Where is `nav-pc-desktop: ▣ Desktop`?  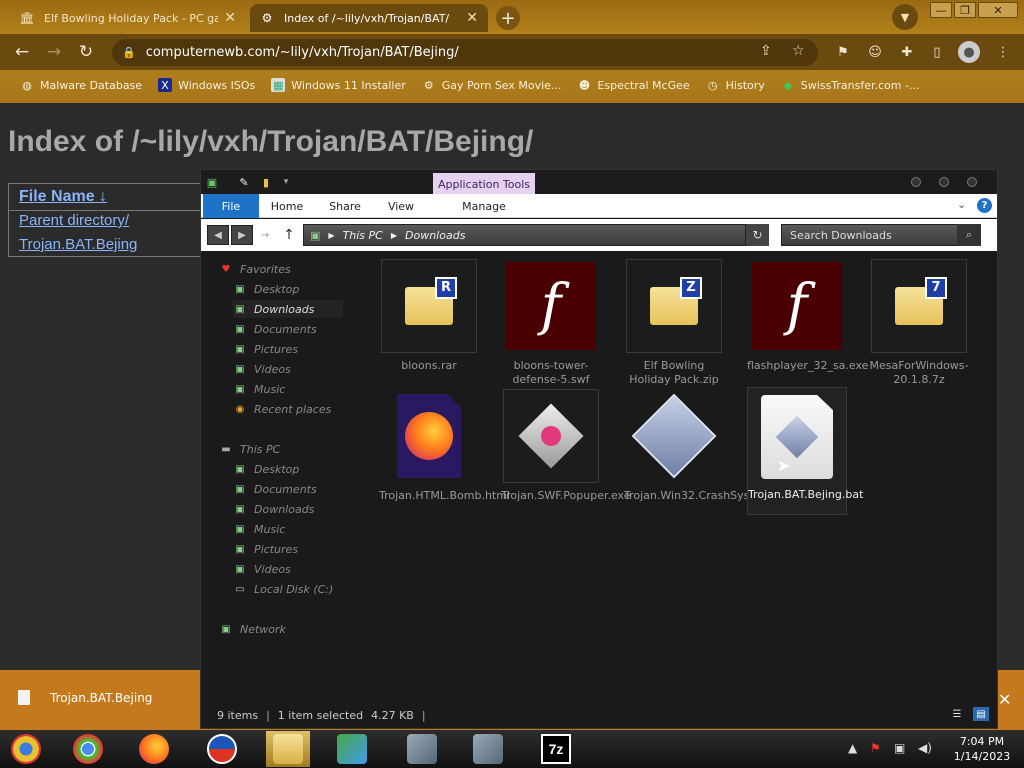
nav-pc-desktop: ▣ Desktop is located at coordinates (266, 469).